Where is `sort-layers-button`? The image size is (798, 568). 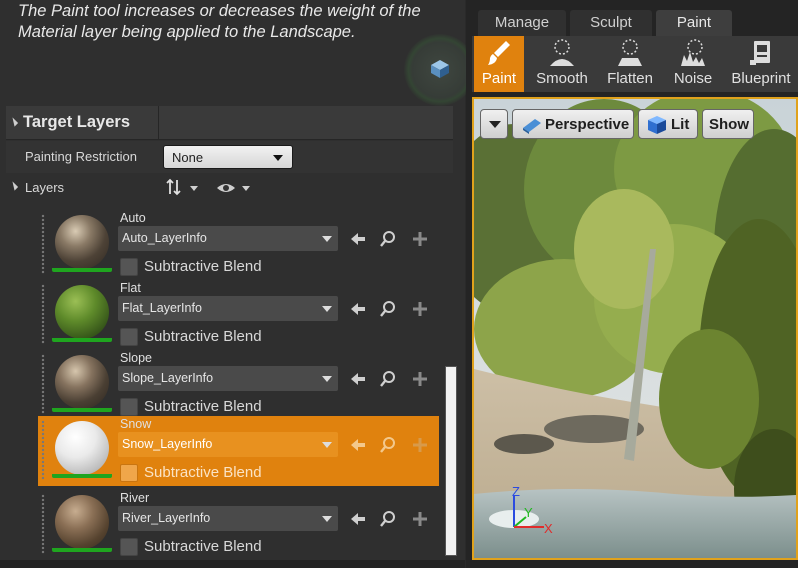 sort-layers-button is located at coordinates (184, 188).